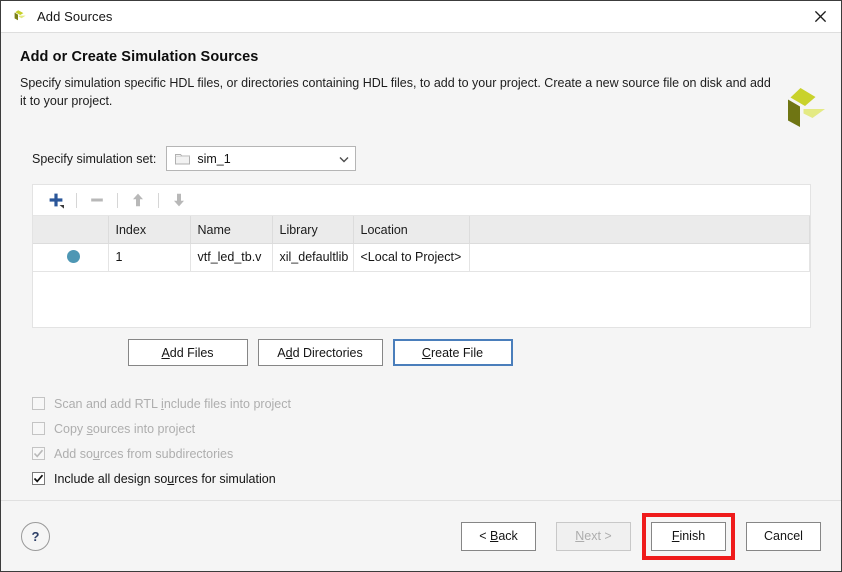 The width and height of the screenshot is (842, 572). I want to click on add-directories-button: Add Directories, so click(320, 352).